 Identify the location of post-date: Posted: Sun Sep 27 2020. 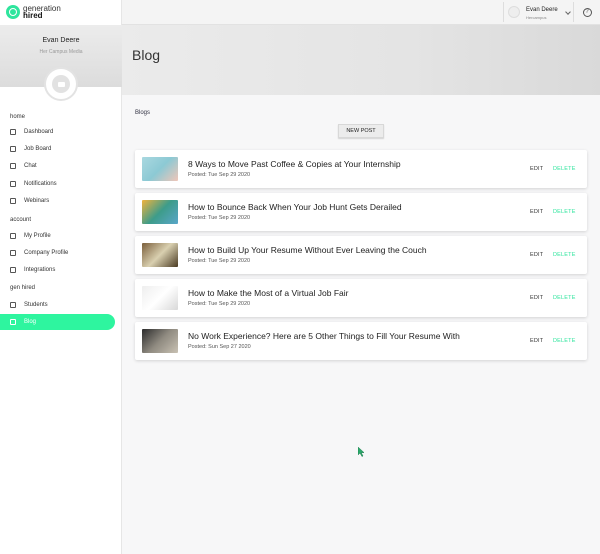
(219, 347).